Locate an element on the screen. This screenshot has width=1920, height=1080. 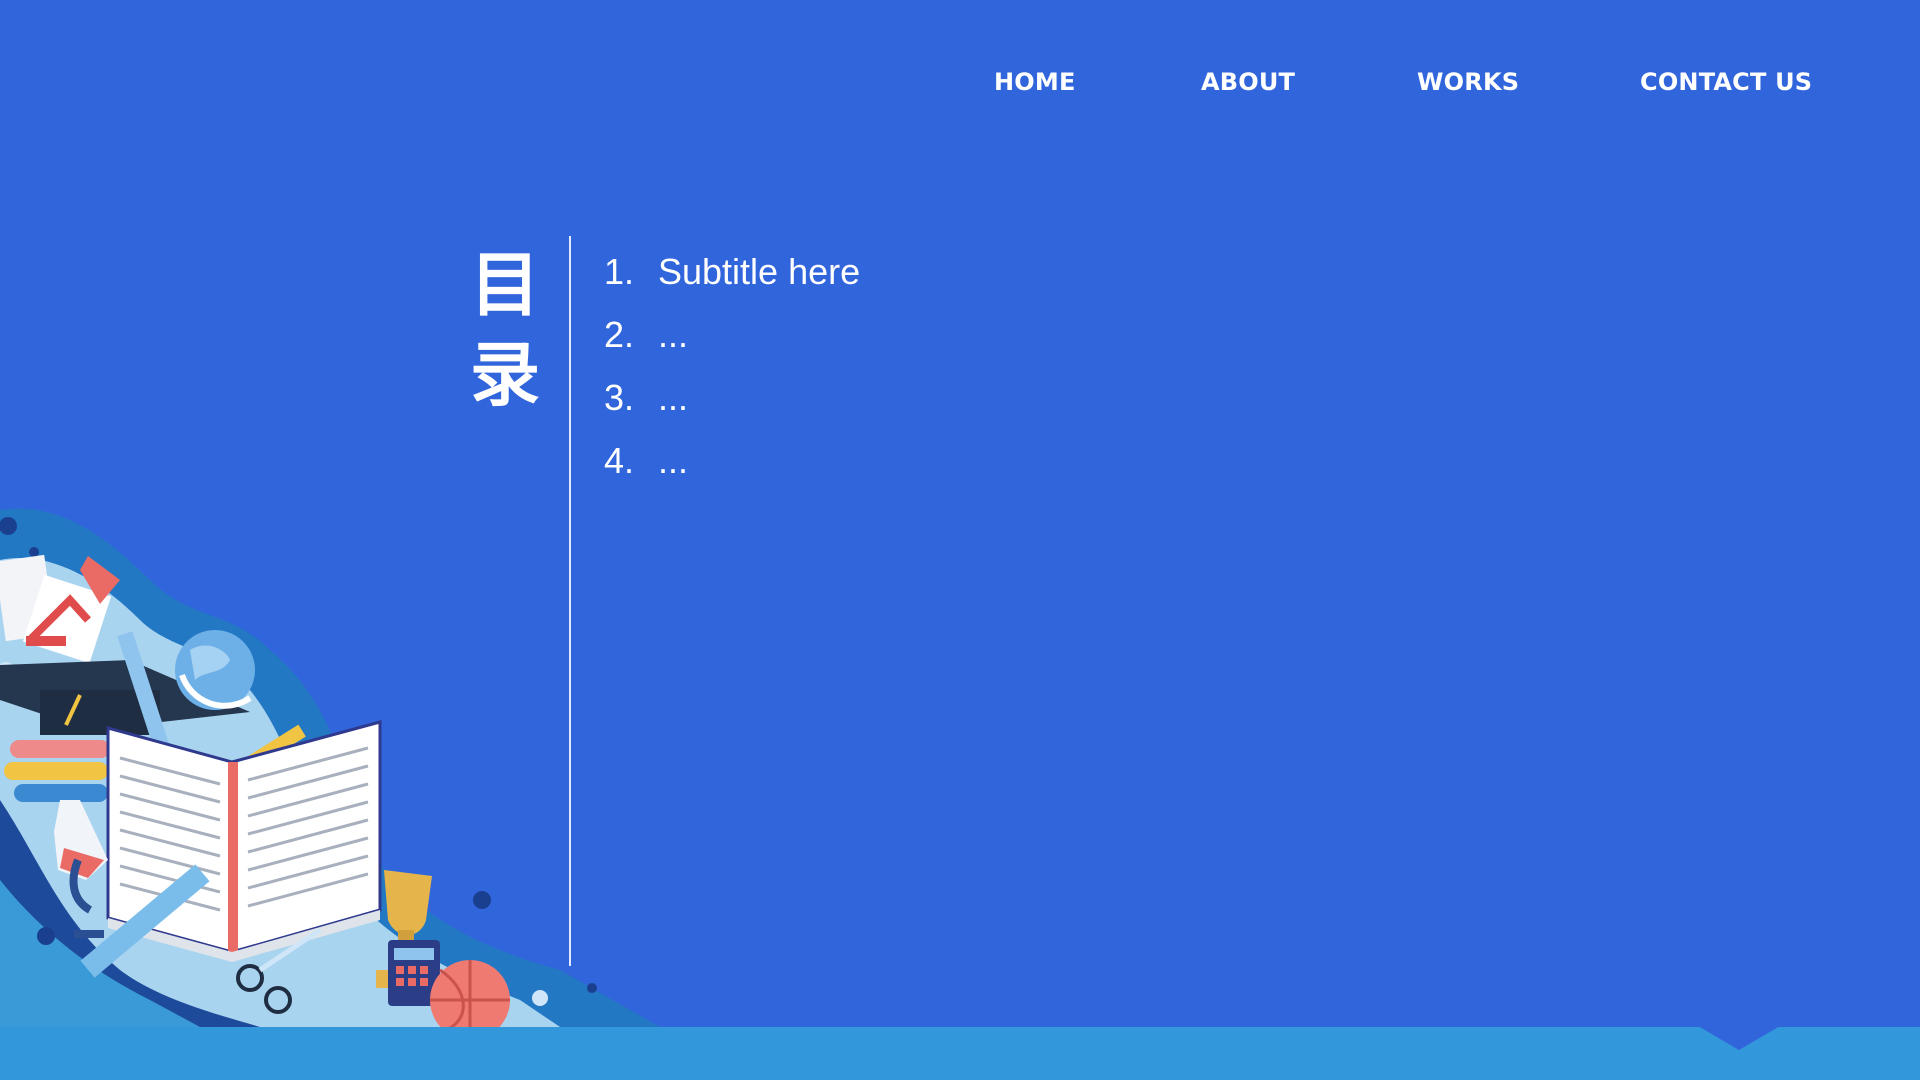
footer-notch is located at coordinates (1739, 1038).